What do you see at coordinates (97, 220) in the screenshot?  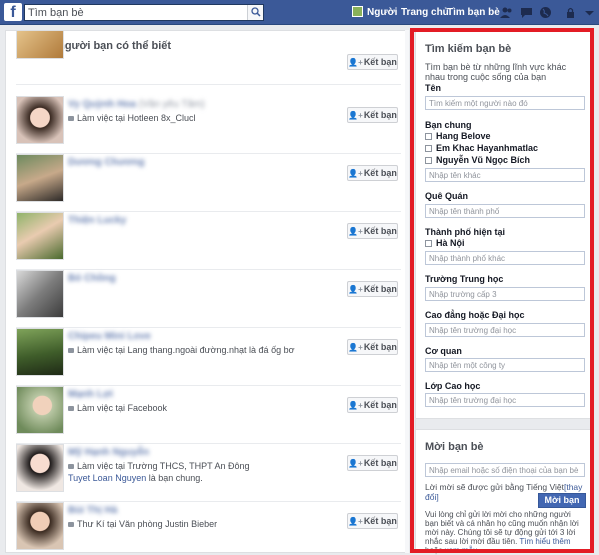 I see `friend-name: Thiện Lucky` at bounding box center [97, 220].